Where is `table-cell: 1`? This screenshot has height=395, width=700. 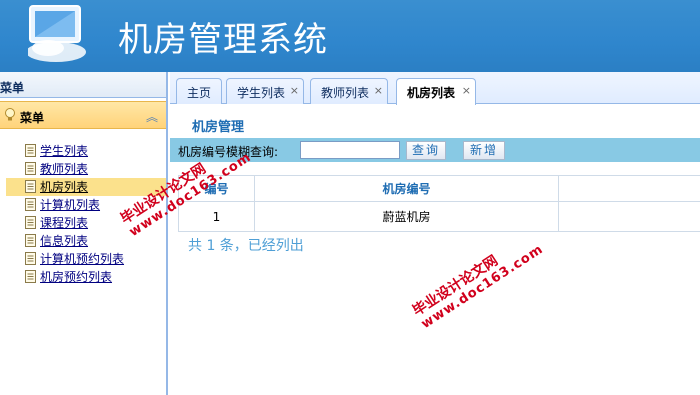
table-cell: 1 is located at coordinates (216, 216).